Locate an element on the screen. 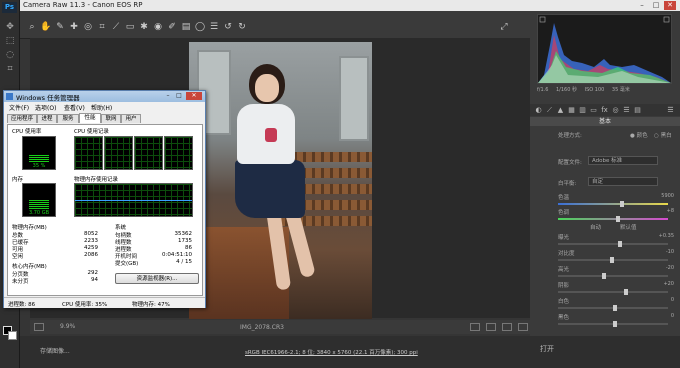  preferences-icon: ☰ is located at coordinates (214, 27).